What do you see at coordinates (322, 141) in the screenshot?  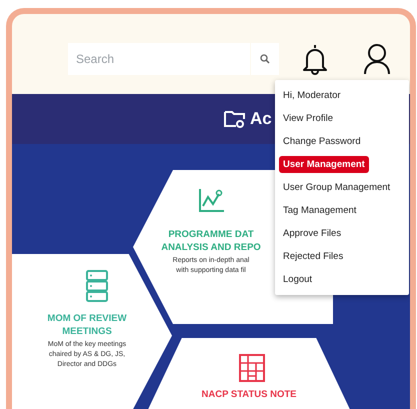 I see `menu-item: Change Password` at bounding box center [322, 141].